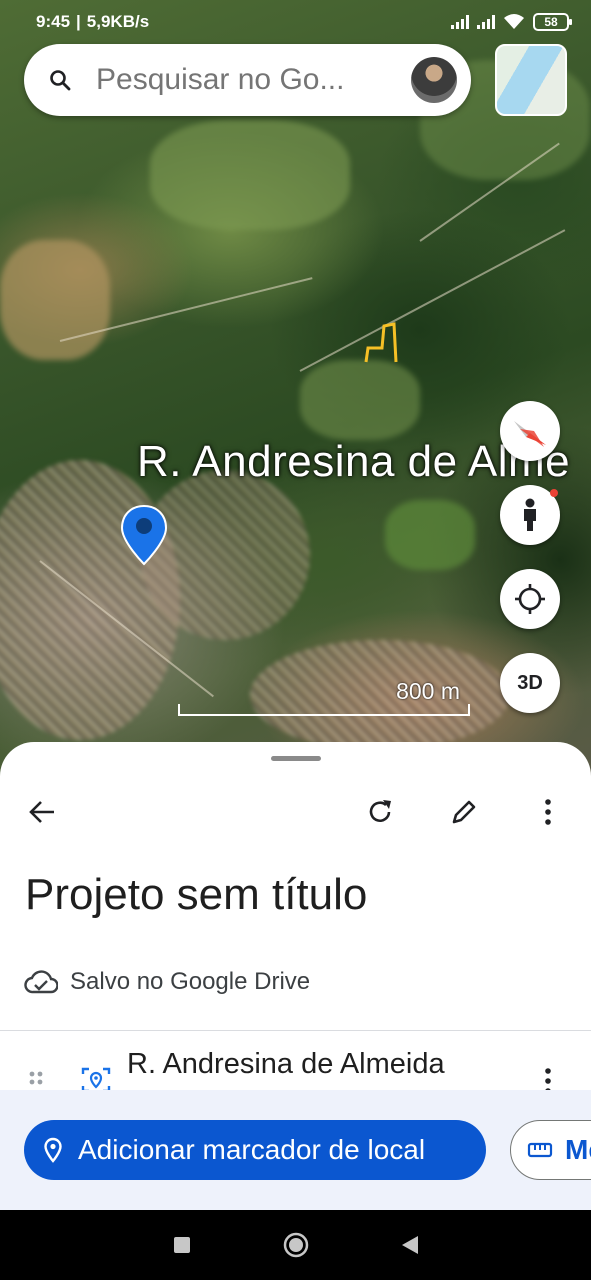  I want to click on pencil-icon, so click(464, 812).